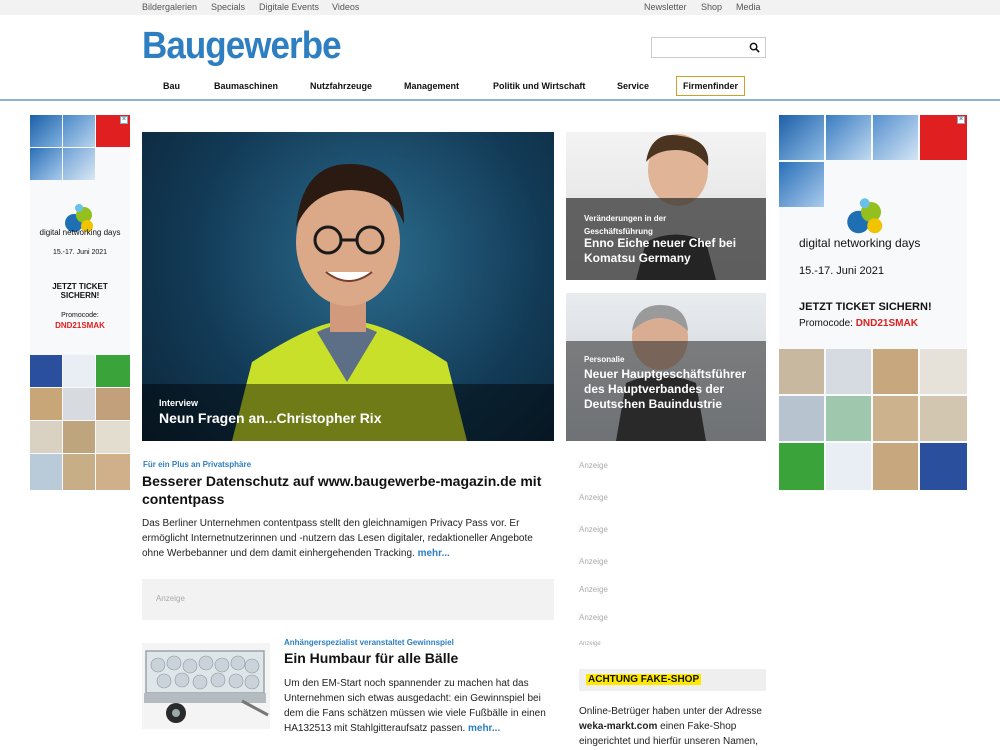 This screenshot has height=750, width=1000. What do you see at coordinates (711, 86) in the screenshot?
I see `nav-item-firmenfinder: Firmenfinder` at bounding box center [711, 86].